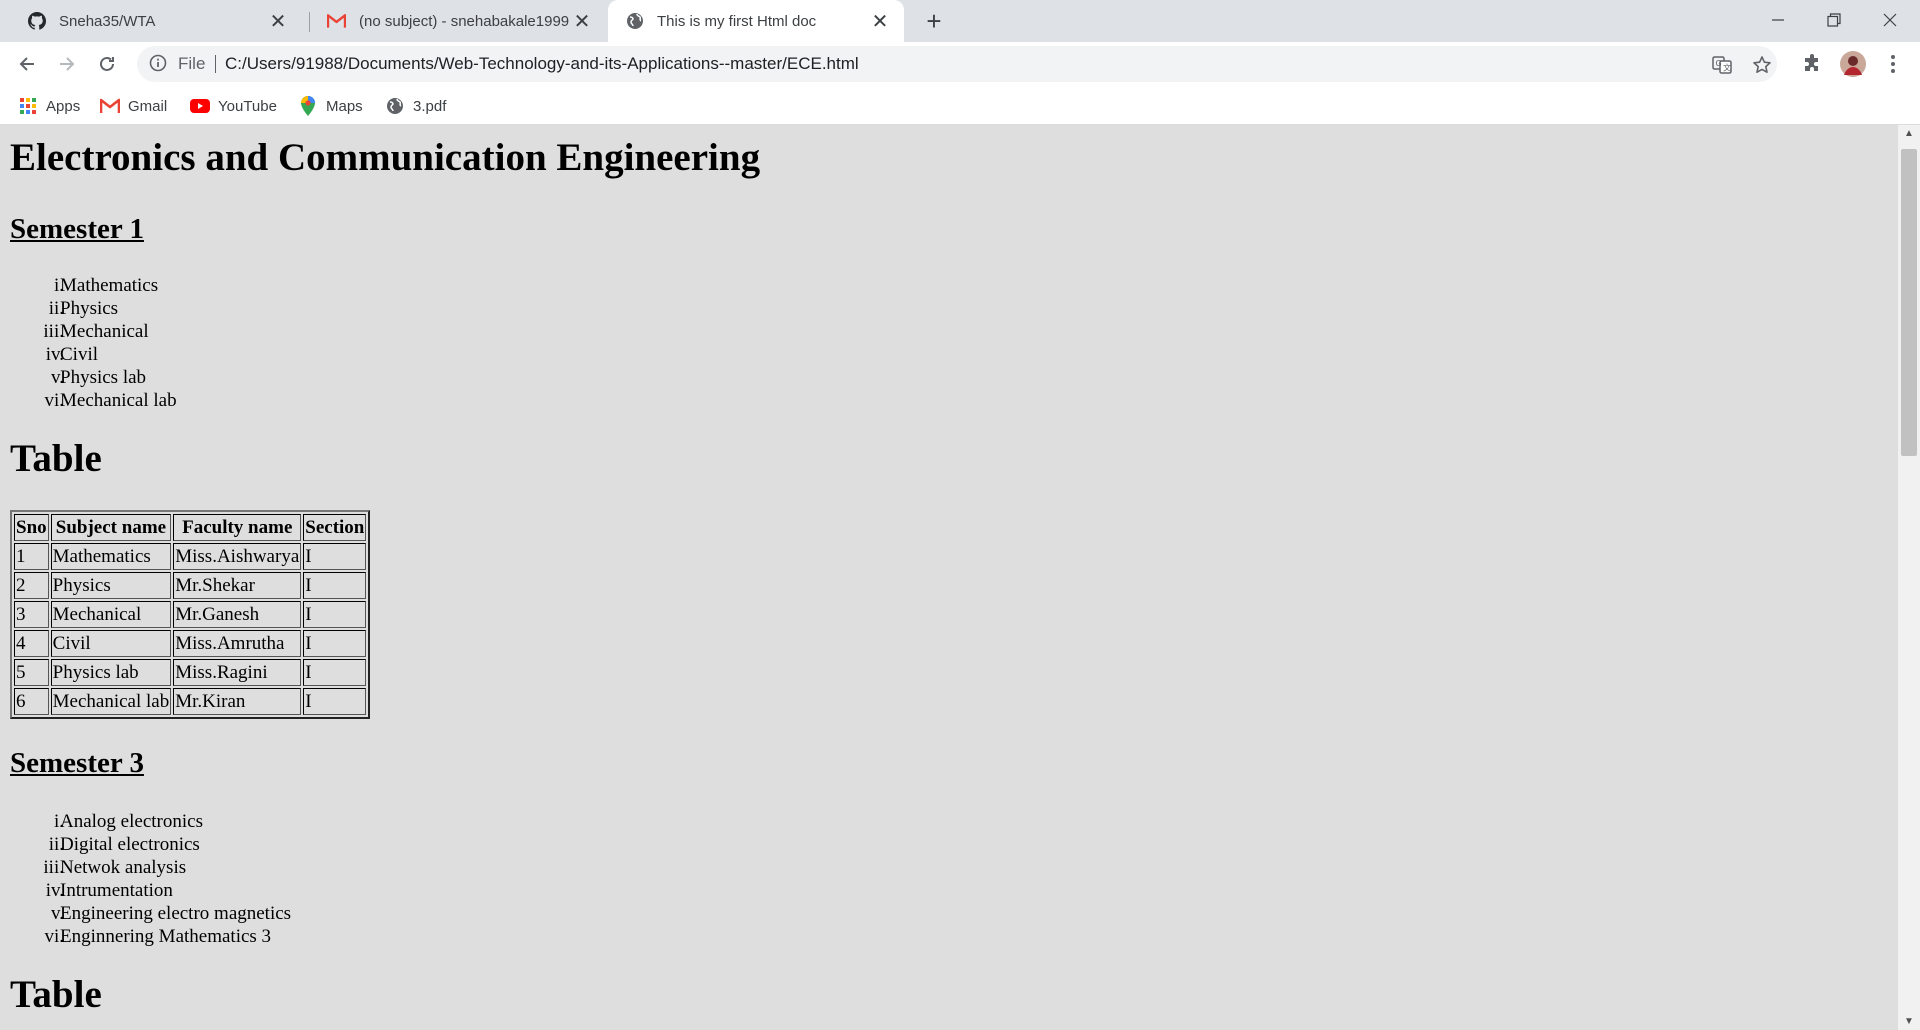  Describe the element at coordinates (190, 643) in the screenshot. I see `table-row: 4 Civil Miss.Amrutha I` at that location.